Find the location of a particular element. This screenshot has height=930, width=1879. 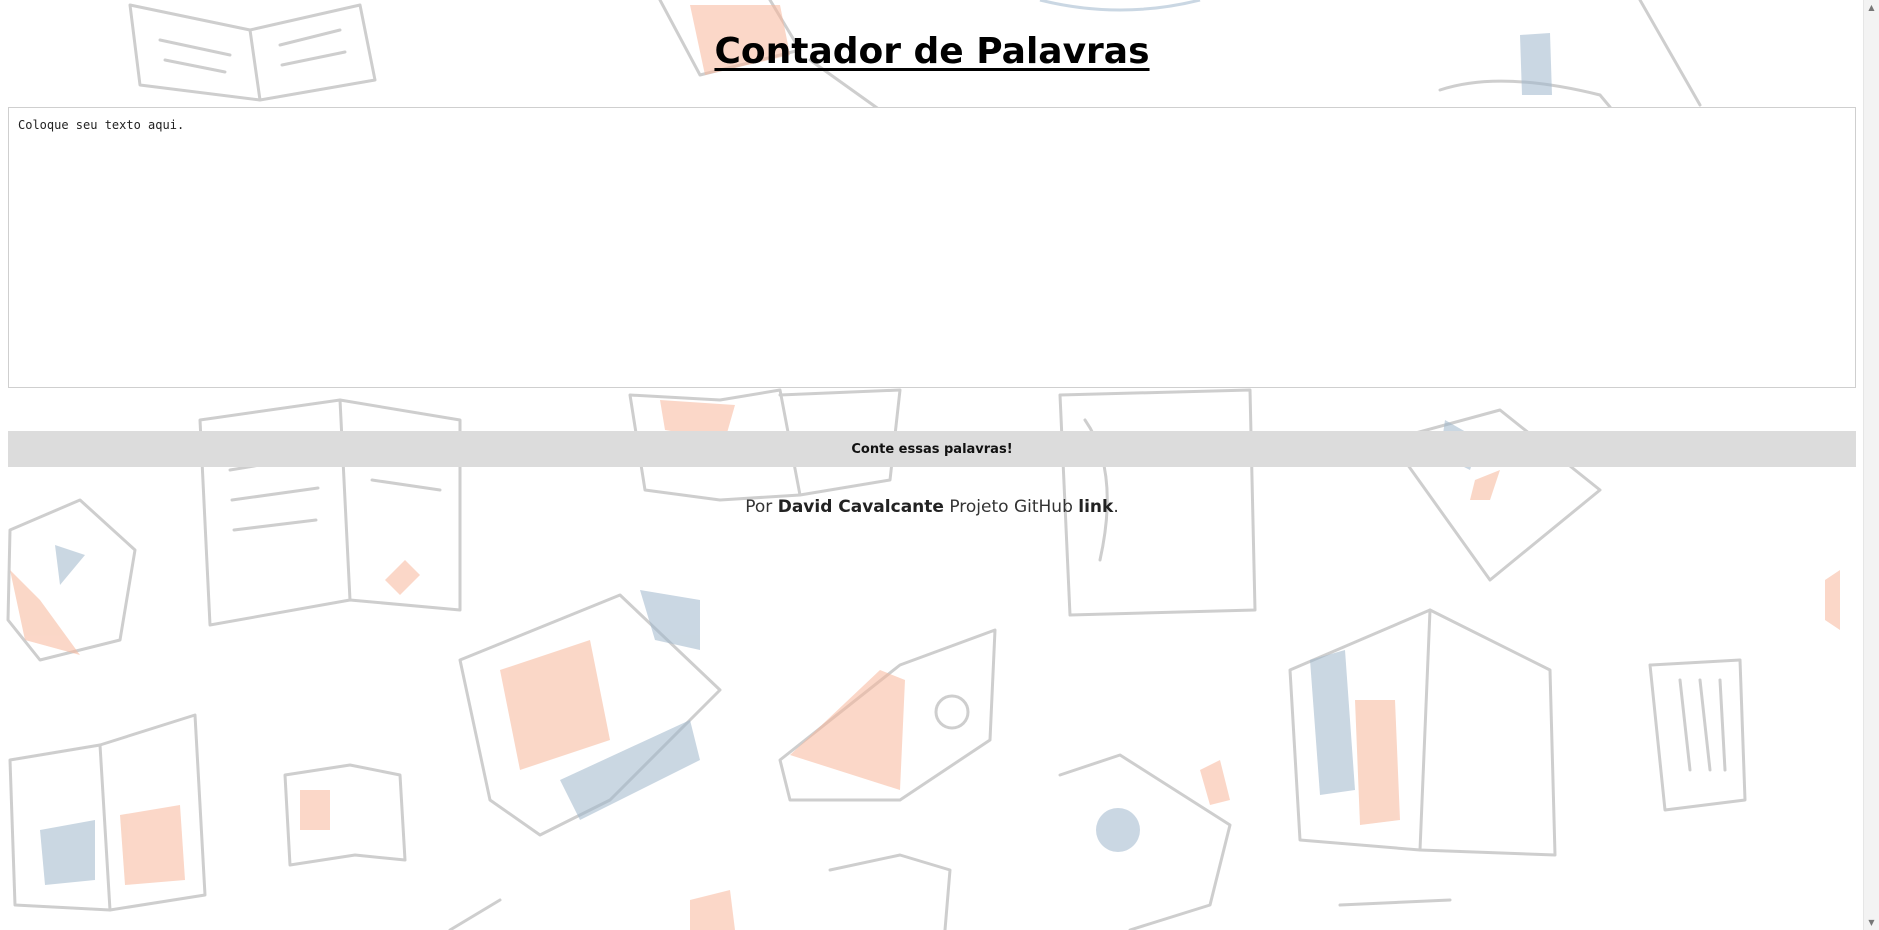

footer-suffix: . is located at coordinates (1116, 507).